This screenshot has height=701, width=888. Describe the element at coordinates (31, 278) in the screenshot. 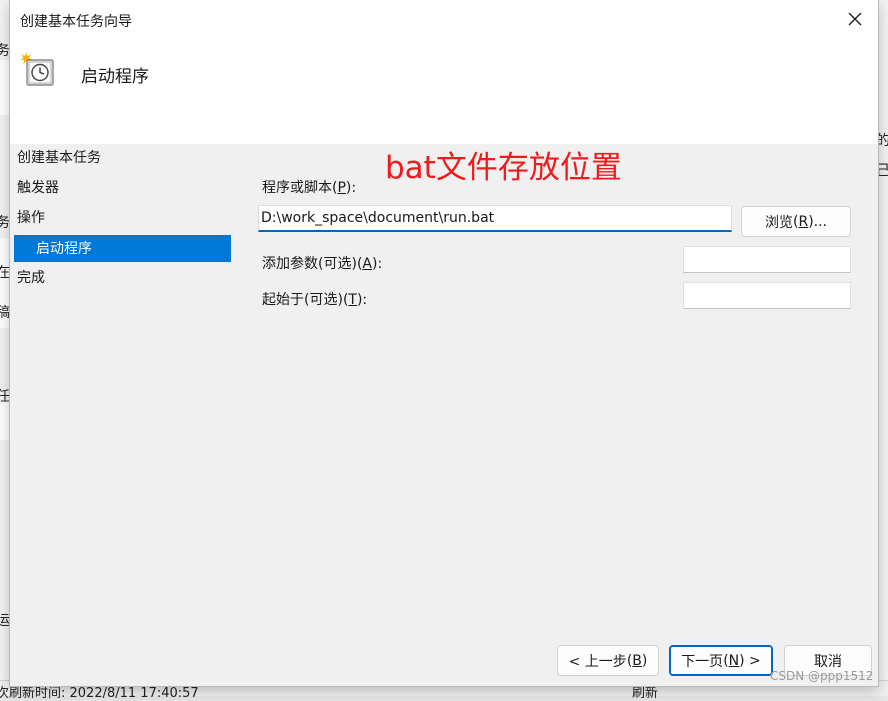

I see `nav-item-finish: 完成` at that location.